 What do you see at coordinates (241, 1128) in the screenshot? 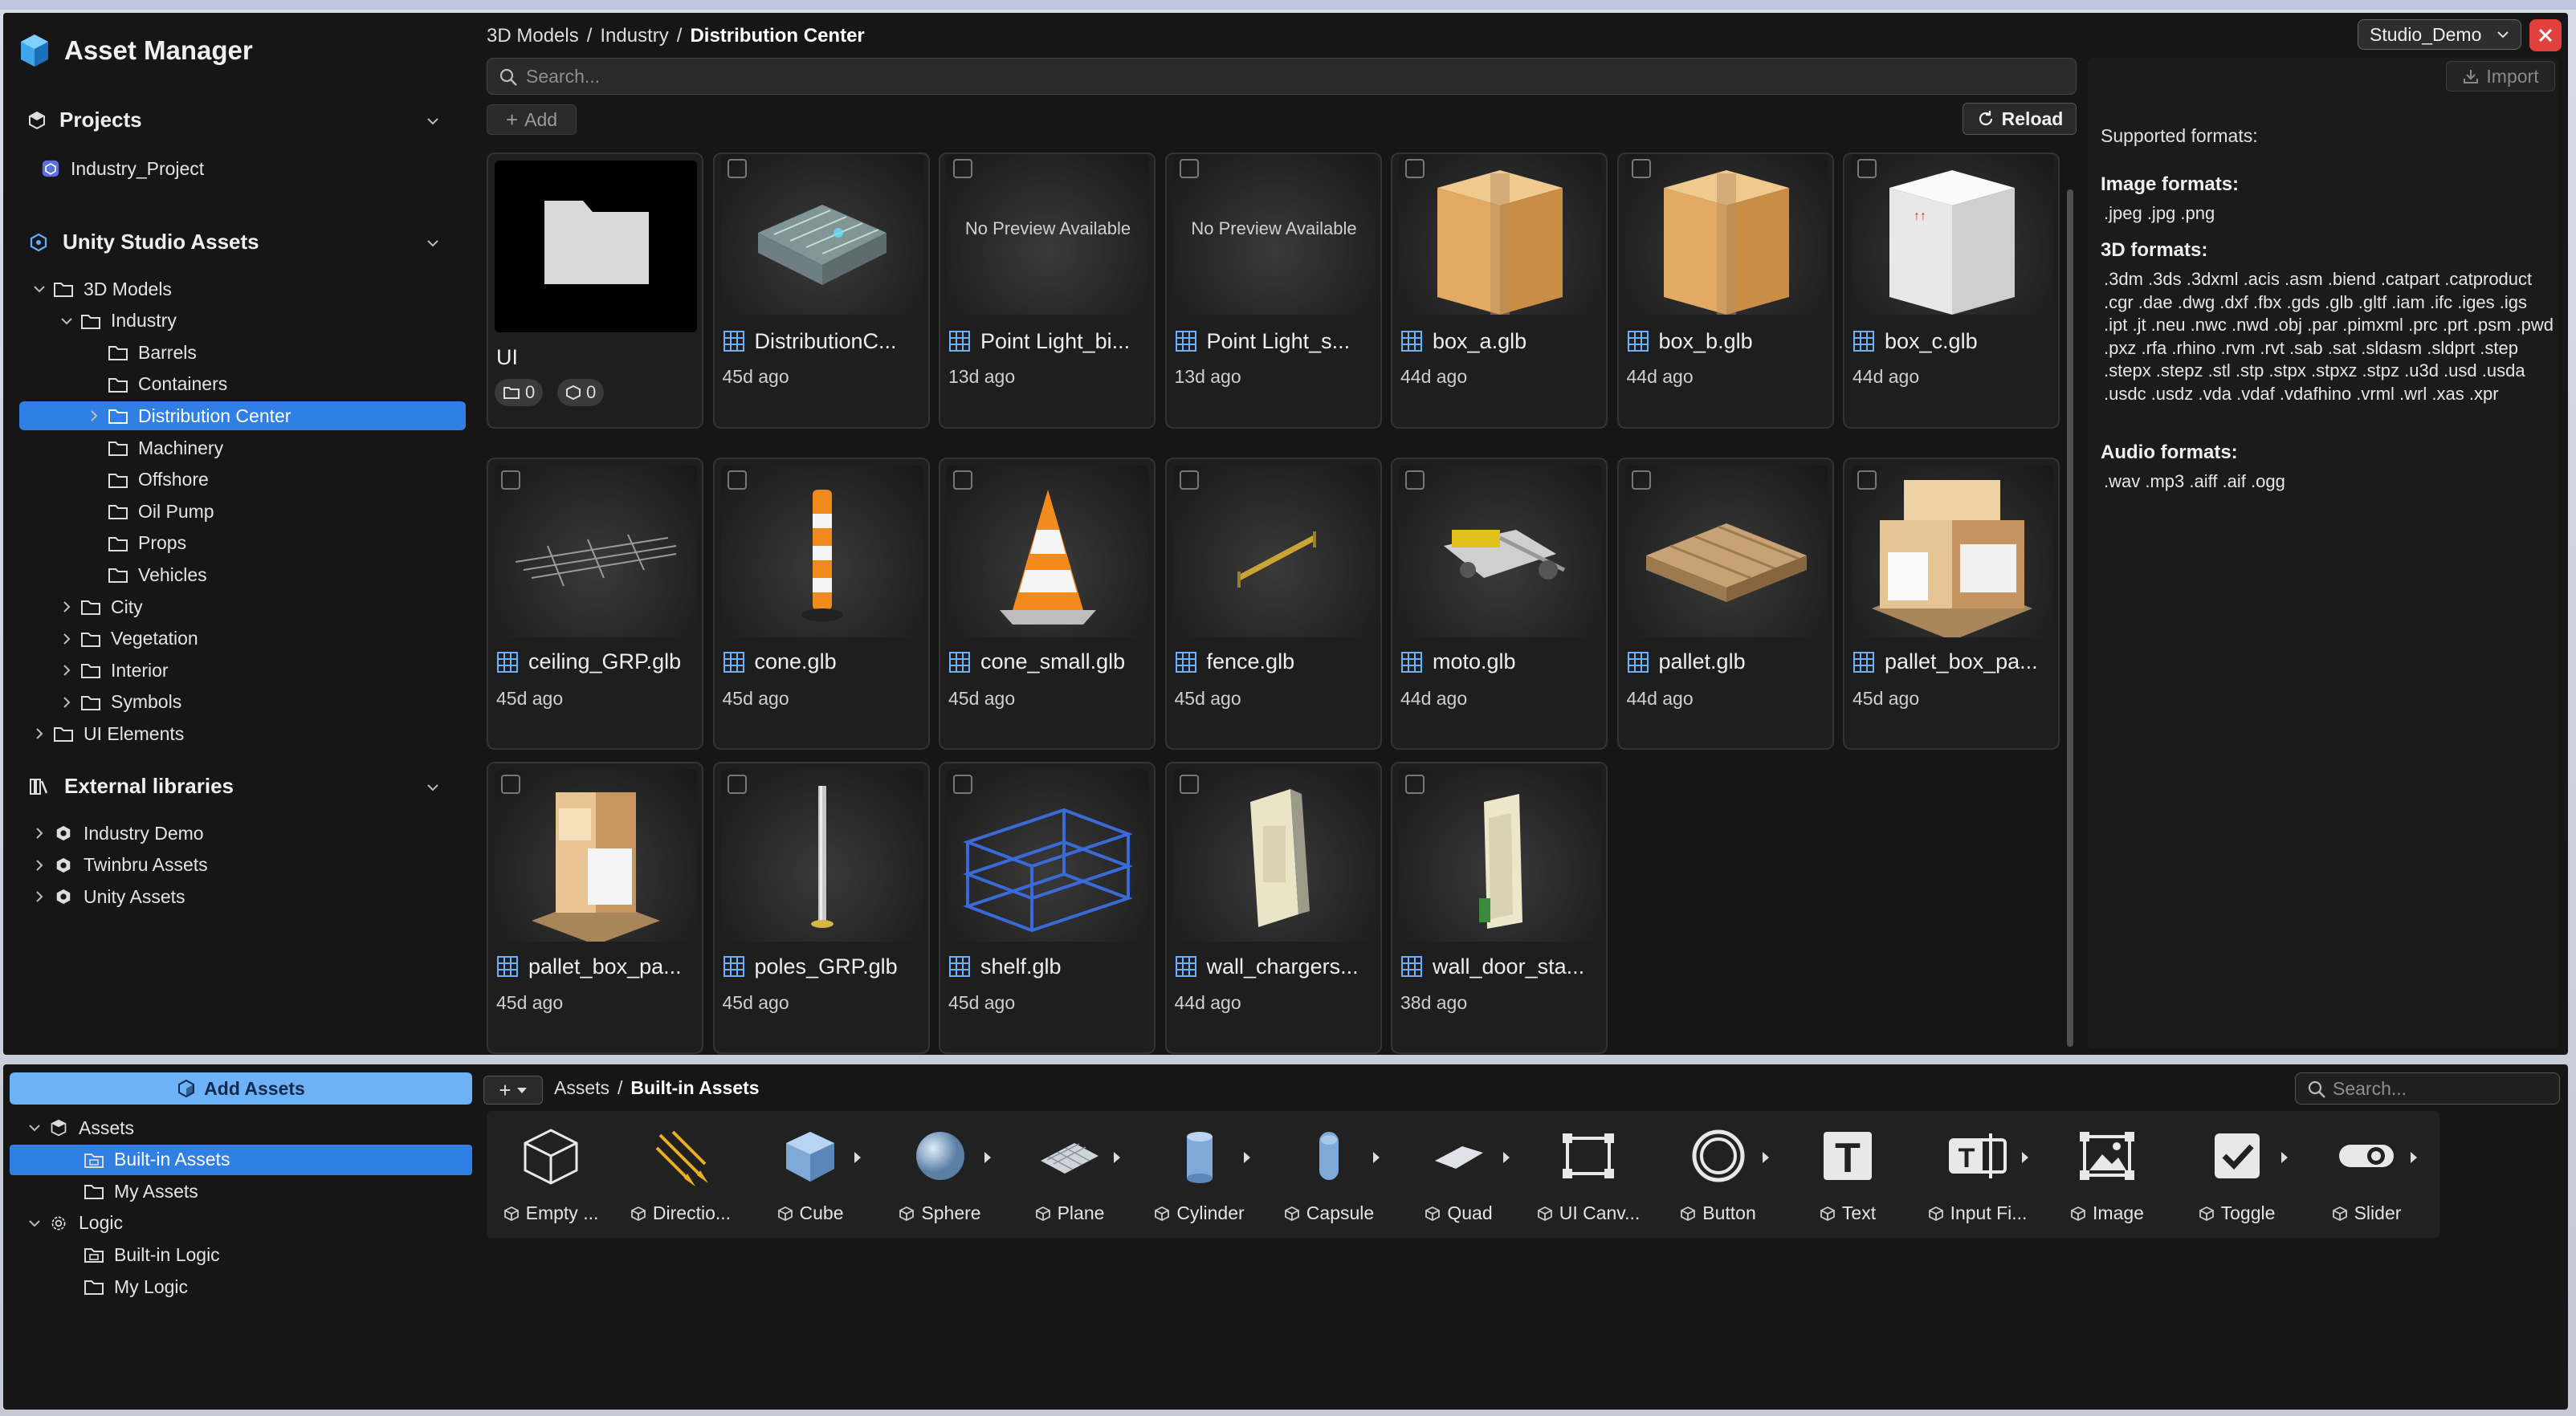
I see `assets-tree-assets: Assets` at bounding box center [241, 1128].